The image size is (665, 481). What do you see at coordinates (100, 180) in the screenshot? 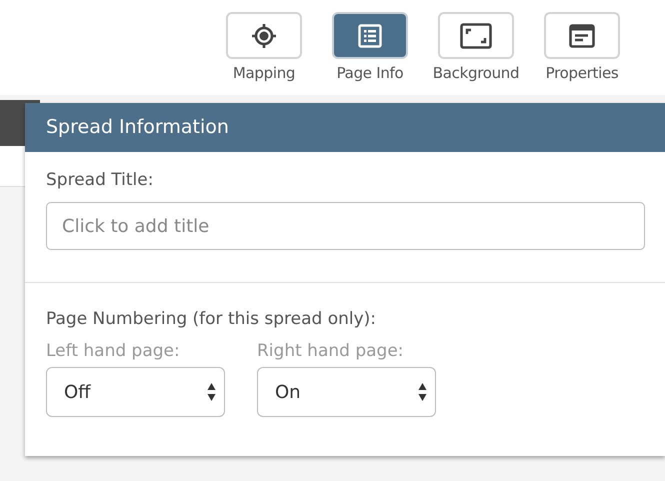
I see `field-label: Spread Title:` at bounding box center [100, 180].